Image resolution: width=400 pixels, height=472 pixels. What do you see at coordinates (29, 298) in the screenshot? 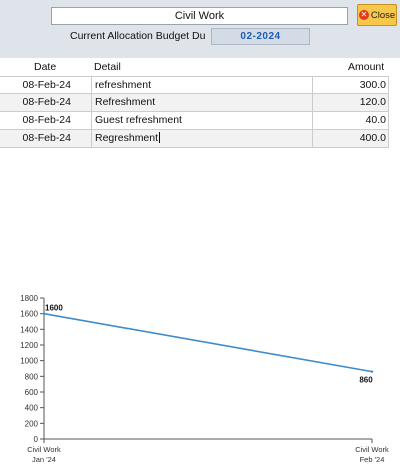
I see `y-tick-label: 1800` at bounding box center [29, 298].